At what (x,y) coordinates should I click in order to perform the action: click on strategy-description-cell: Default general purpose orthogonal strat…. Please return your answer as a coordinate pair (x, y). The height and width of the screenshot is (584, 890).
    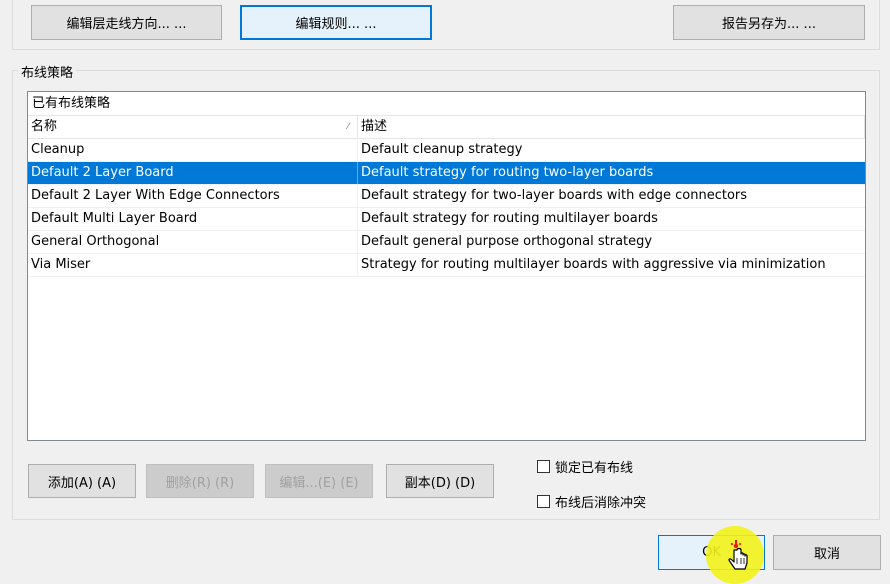
    Looking at the image, I should click on (507, 241).